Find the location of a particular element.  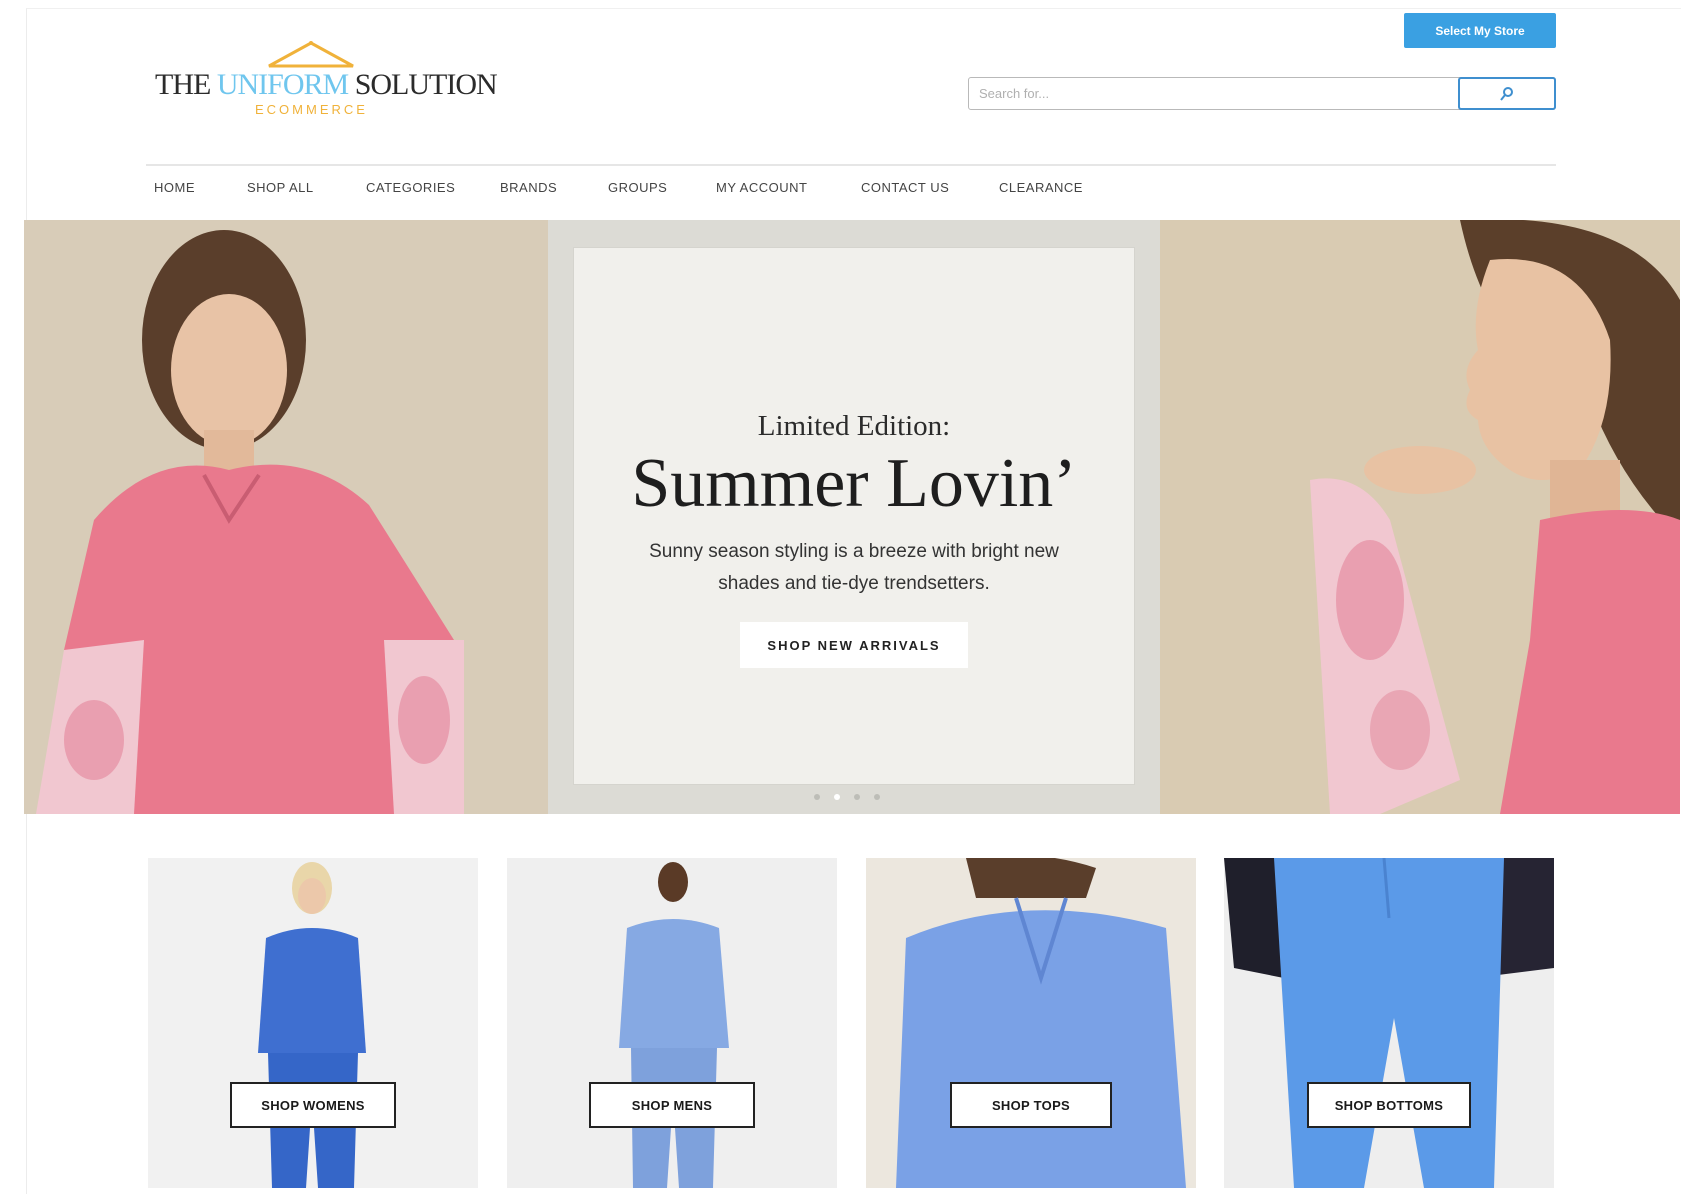

nav-categories: CATEGORIES is located at coordinates (410, 187).